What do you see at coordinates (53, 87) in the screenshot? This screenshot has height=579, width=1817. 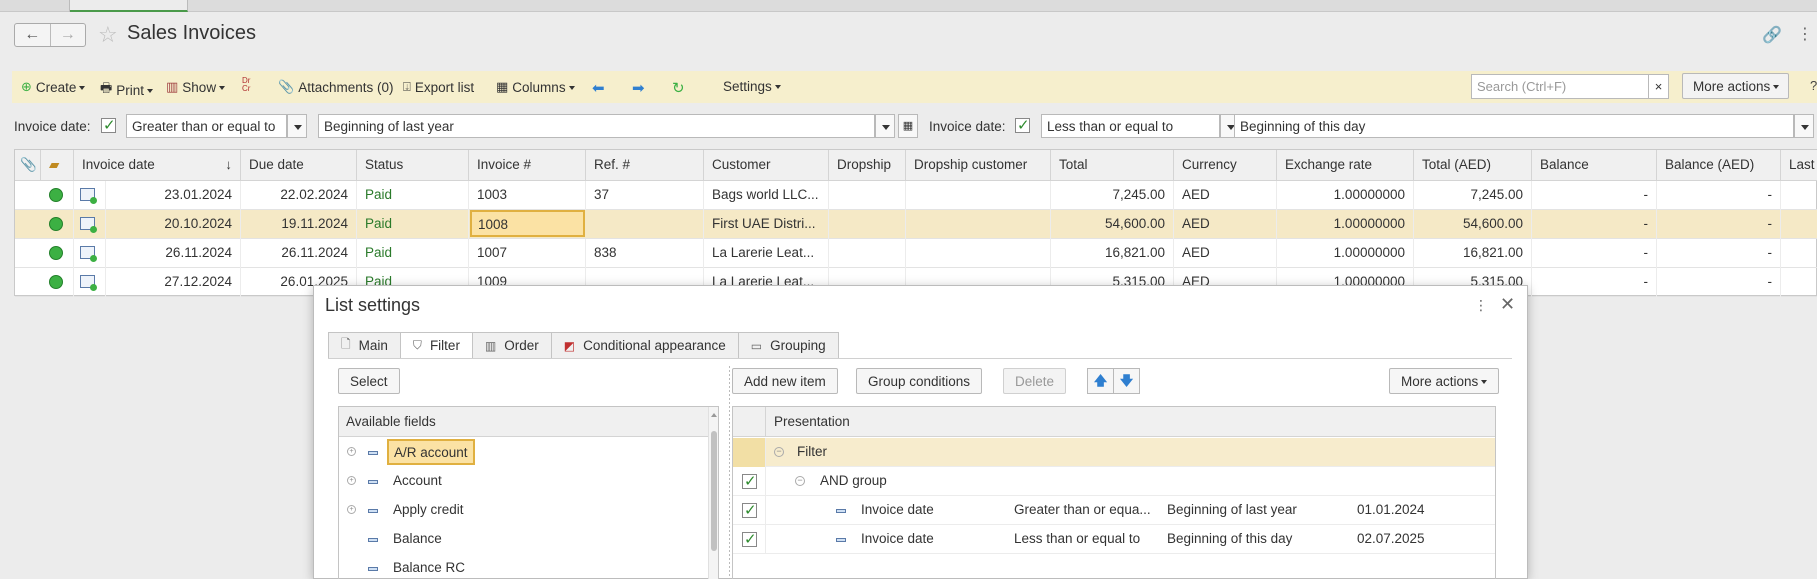 I see `create-button: ⊕ Create` at bounding box center [53, 87].